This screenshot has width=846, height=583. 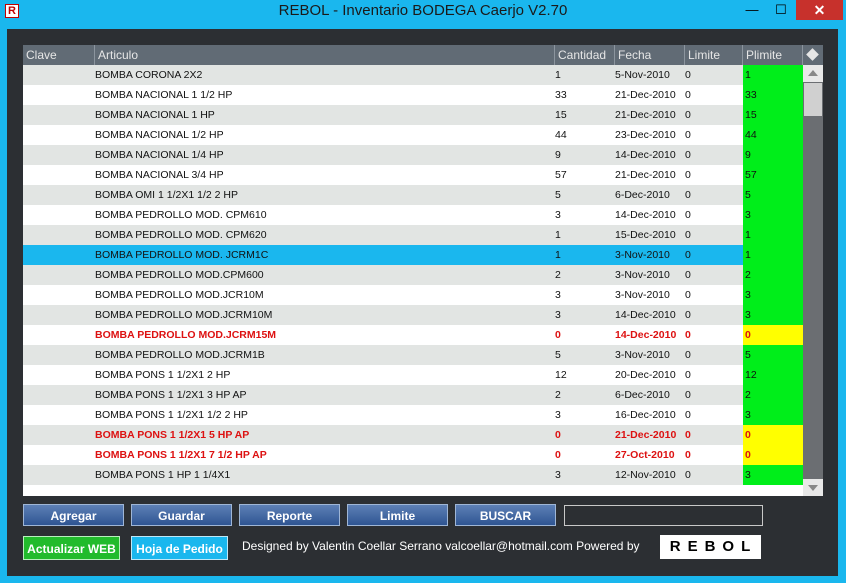 I want to click on table-row: BOMBA PEDROLLO MOD.JCRM10M 3 14-Dec-2010 0 3, so click(x=413, y=315).